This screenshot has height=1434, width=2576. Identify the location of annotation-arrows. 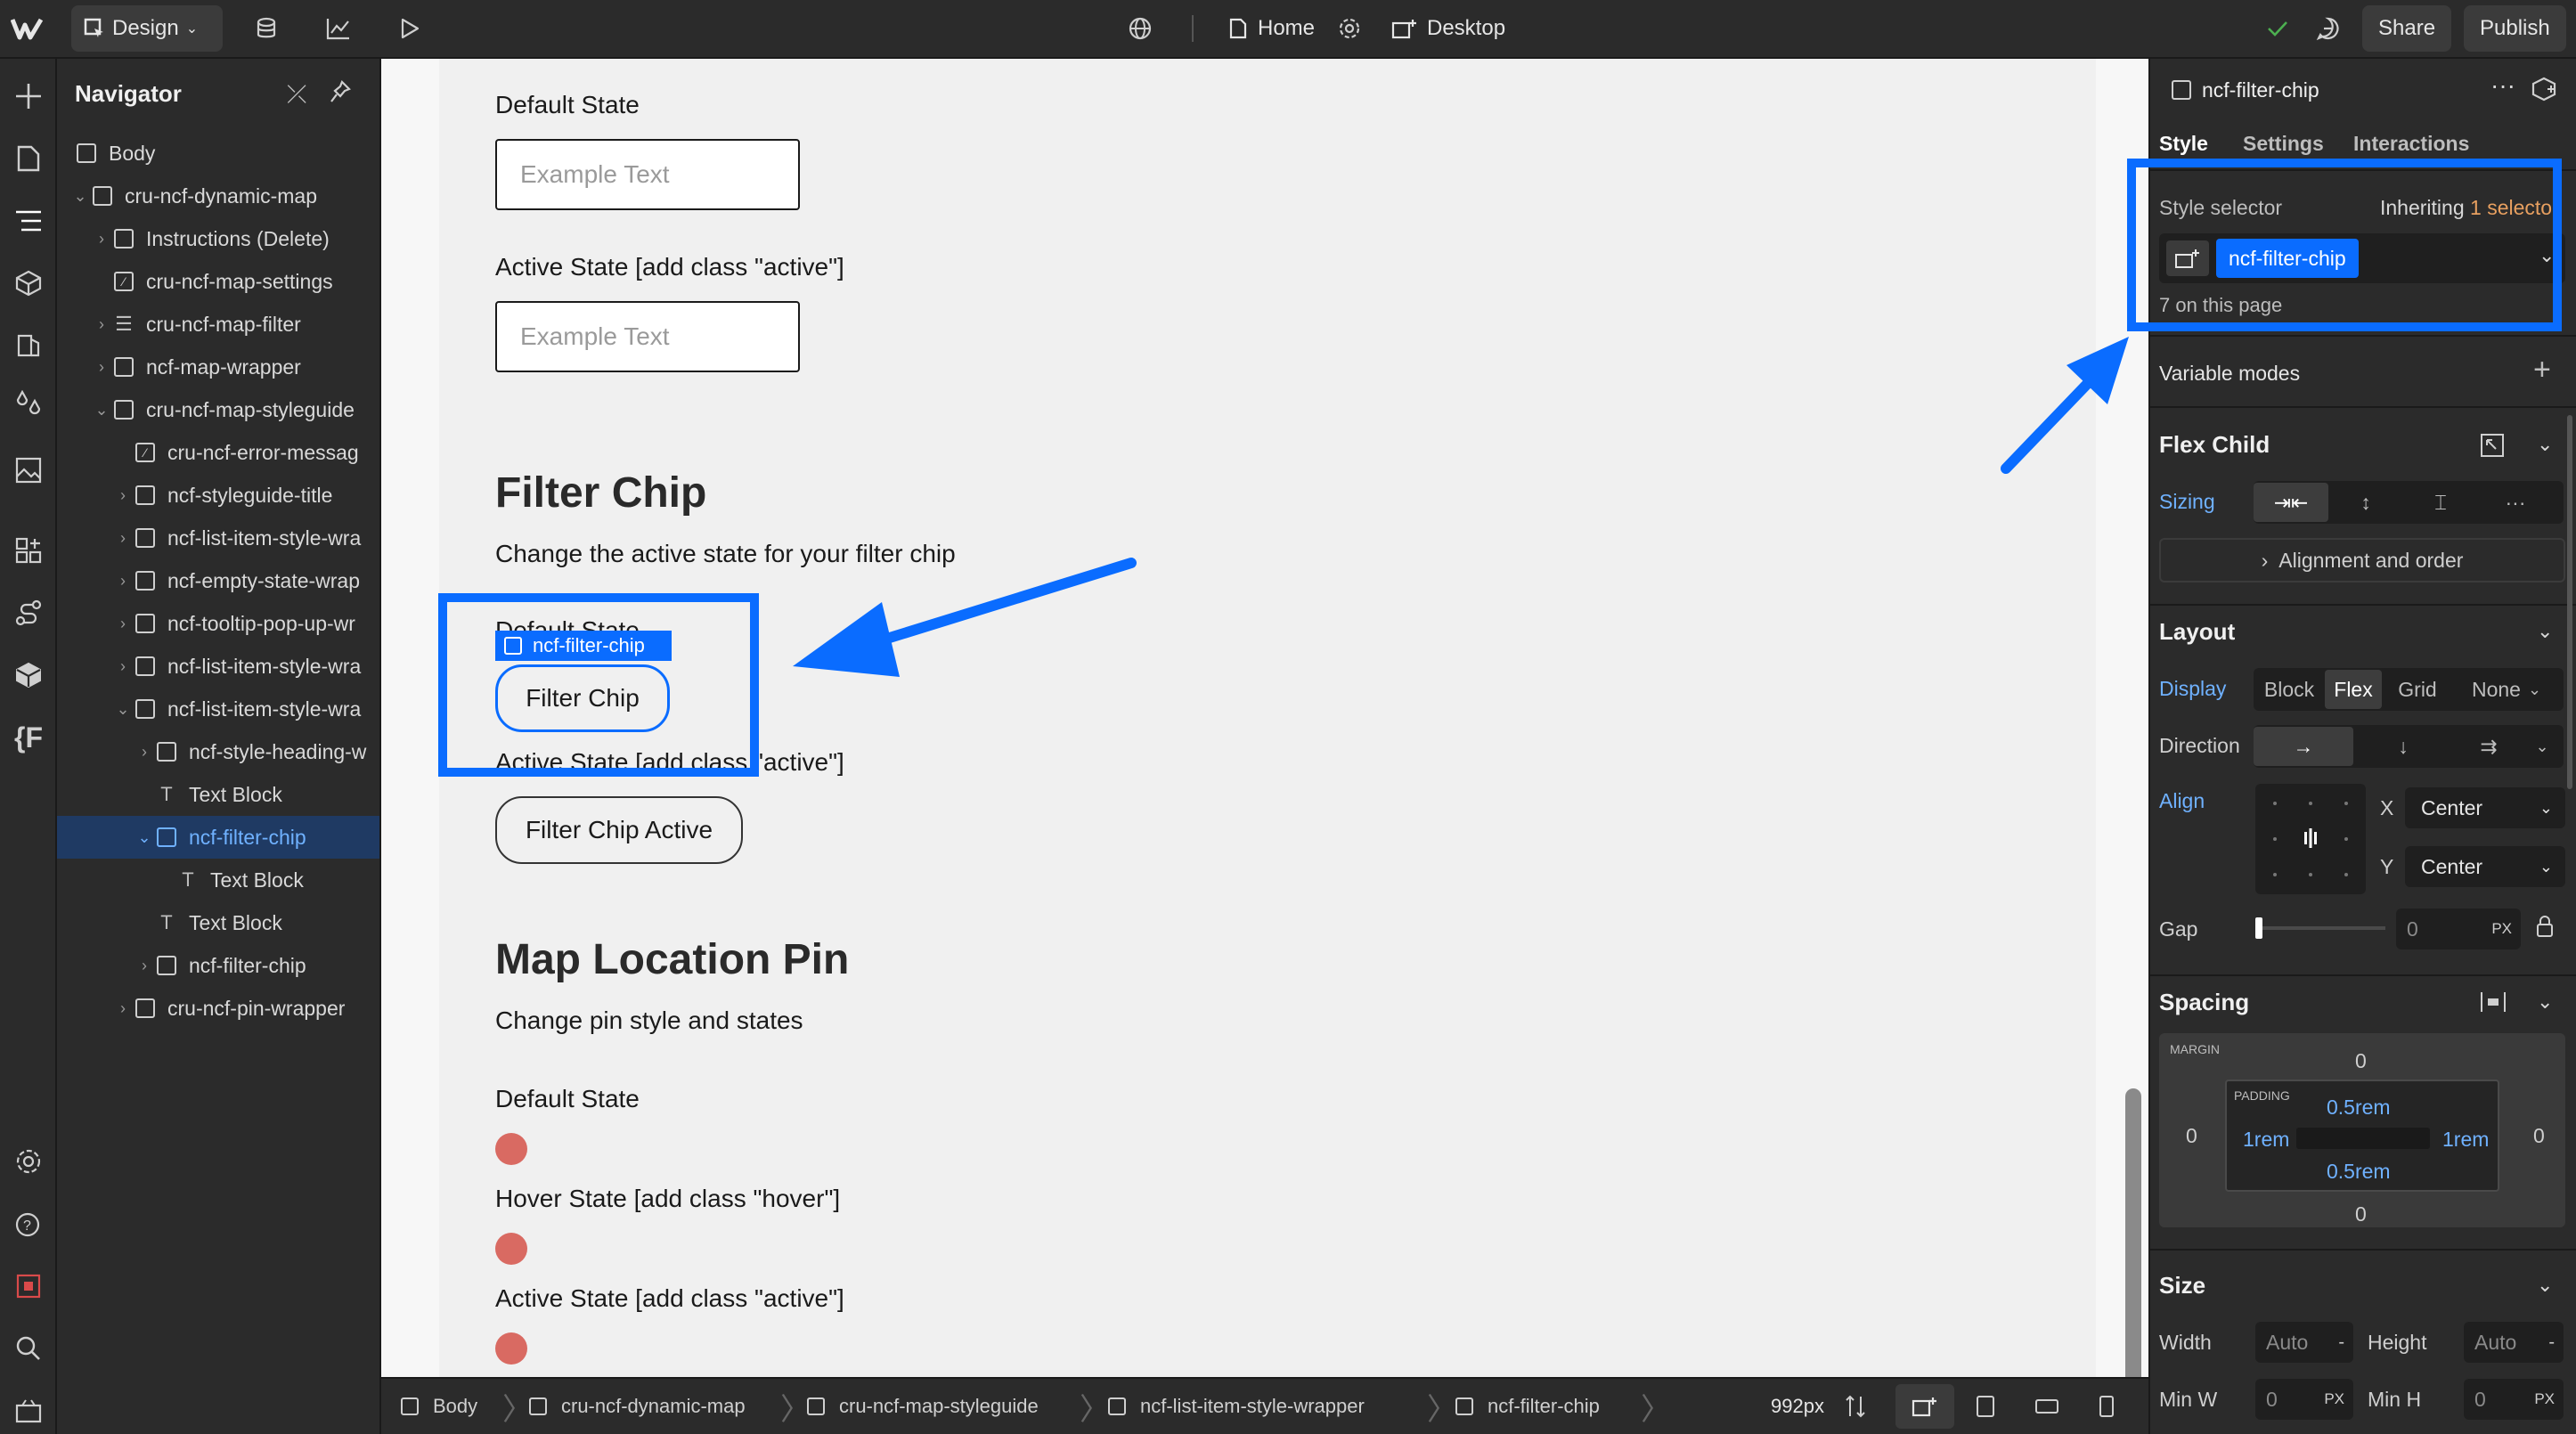
(1461, 507).